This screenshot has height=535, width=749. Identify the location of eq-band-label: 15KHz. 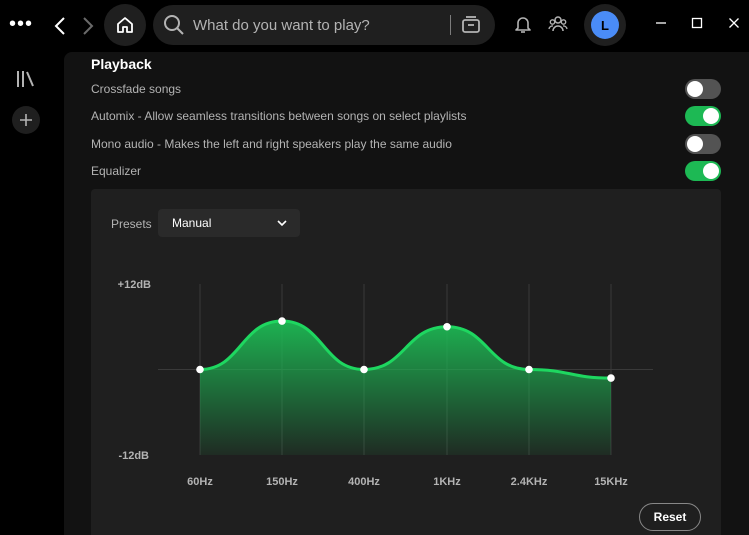
(611, 482).